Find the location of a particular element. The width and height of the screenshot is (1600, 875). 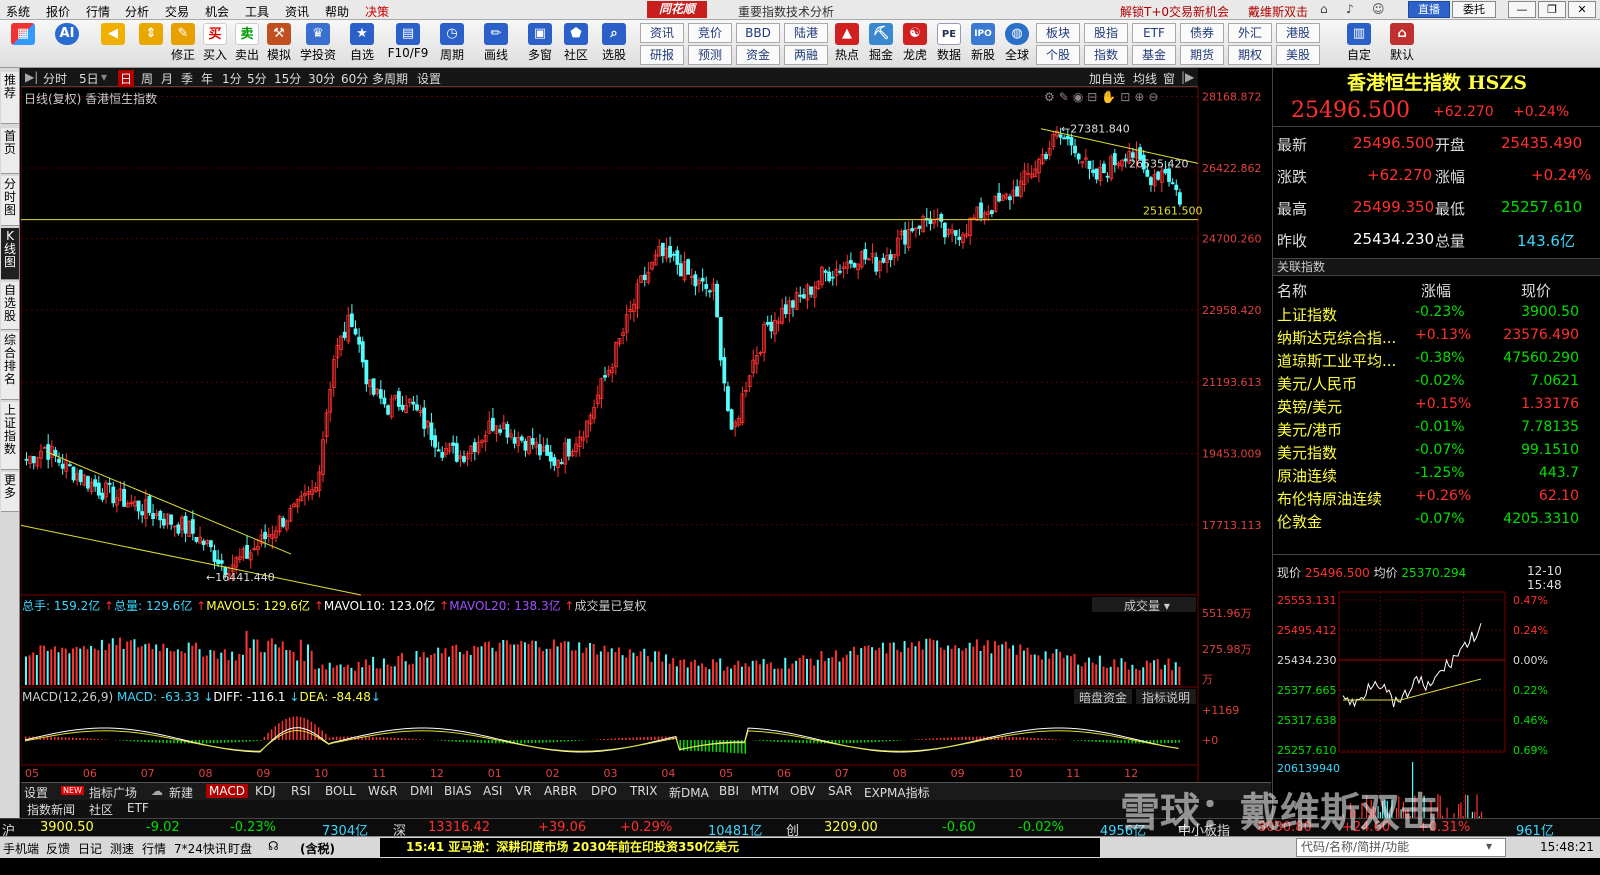

period-button: ◷ 周期 is located at coordinates (452, 45).